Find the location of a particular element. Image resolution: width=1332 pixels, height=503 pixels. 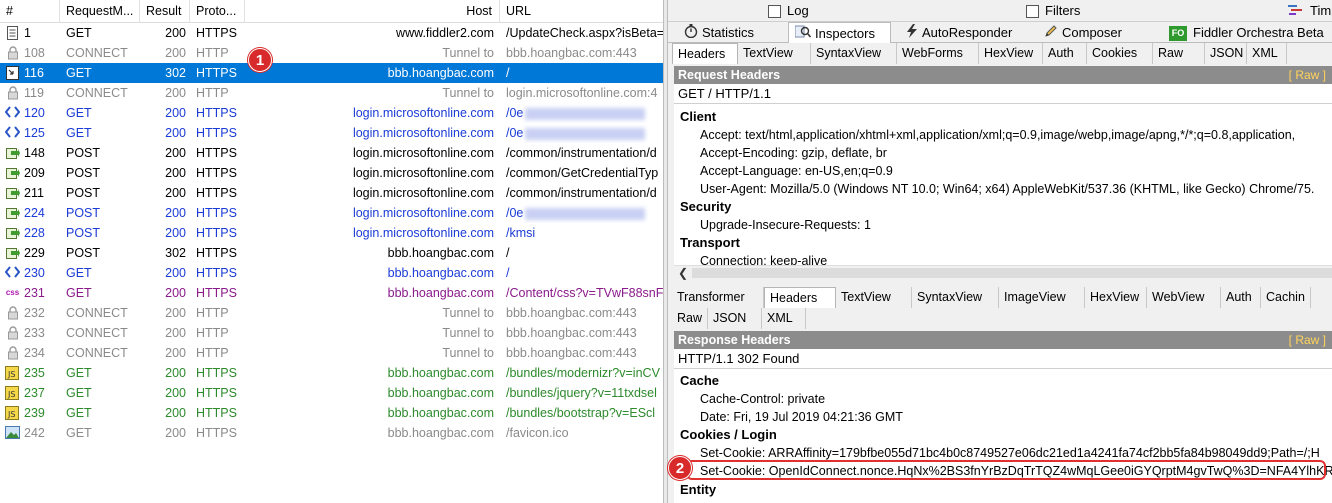

session-host: login.microsoftonline.com is located at coordinates (370, 153).